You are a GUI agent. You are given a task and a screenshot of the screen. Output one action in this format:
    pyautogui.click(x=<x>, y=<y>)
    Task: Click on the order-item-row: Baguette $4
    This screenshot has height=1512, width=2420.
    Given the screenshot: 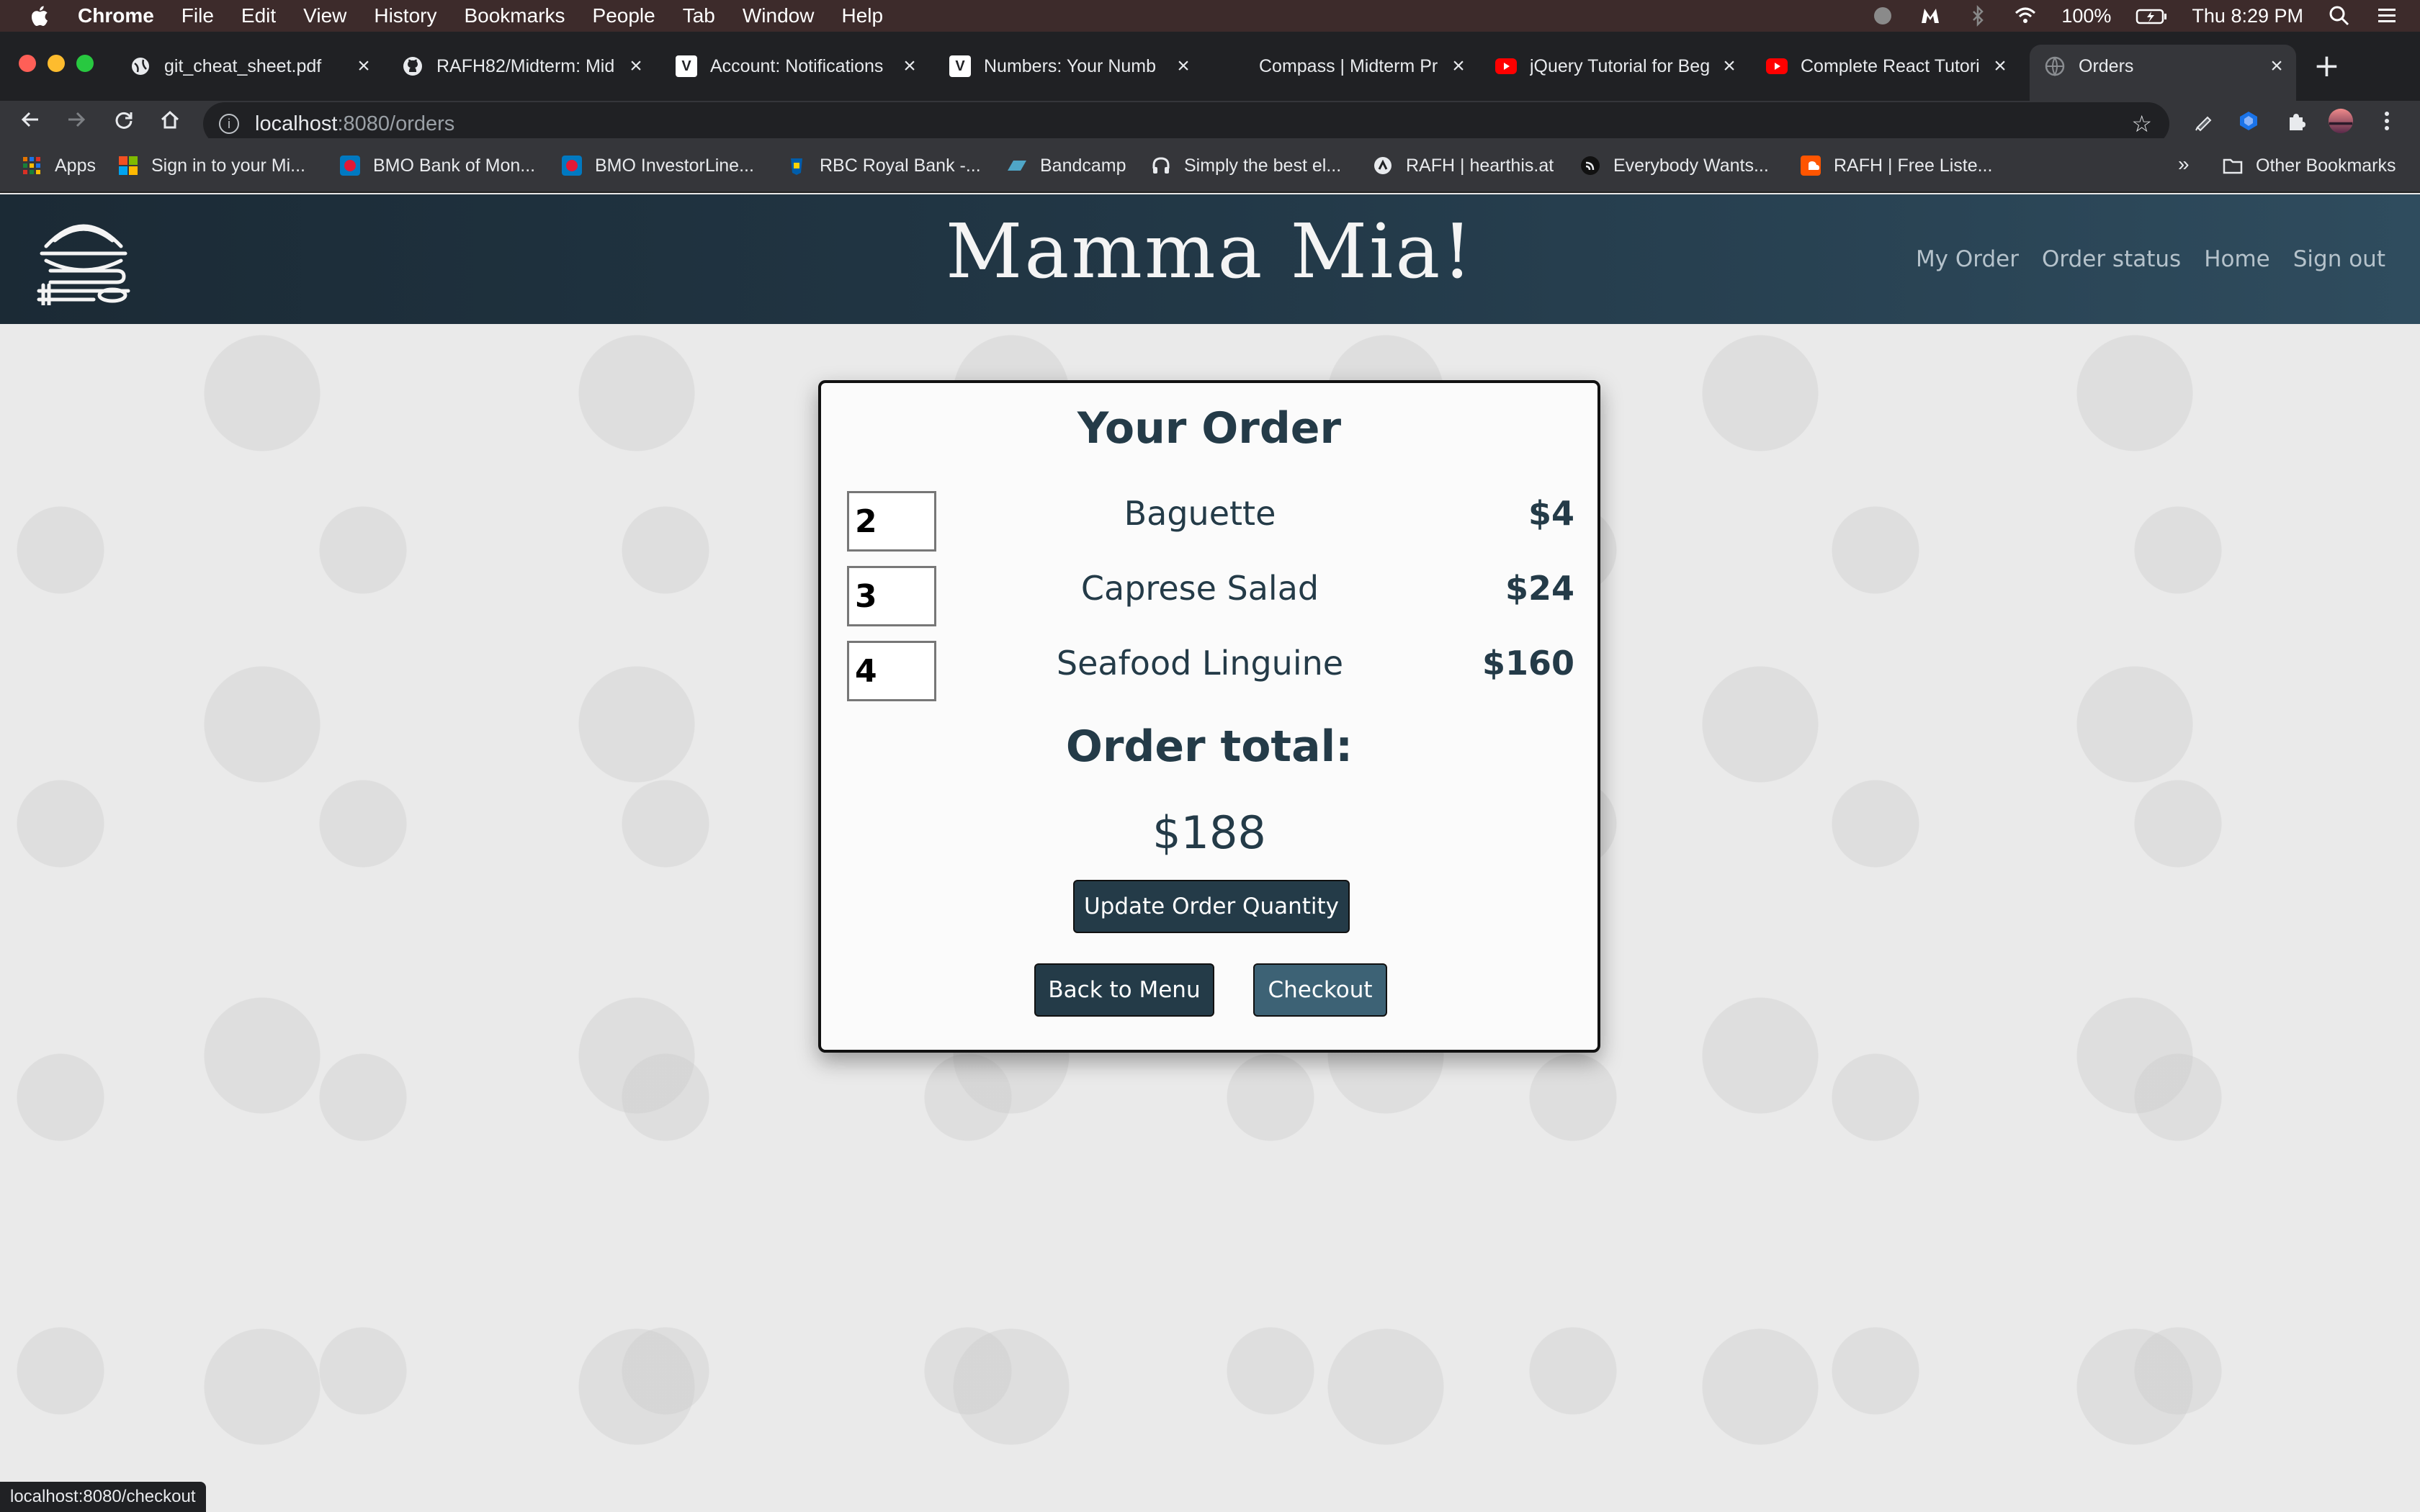 What is the action you would take?
    pyautogui.click(x=1210, y=522)
    